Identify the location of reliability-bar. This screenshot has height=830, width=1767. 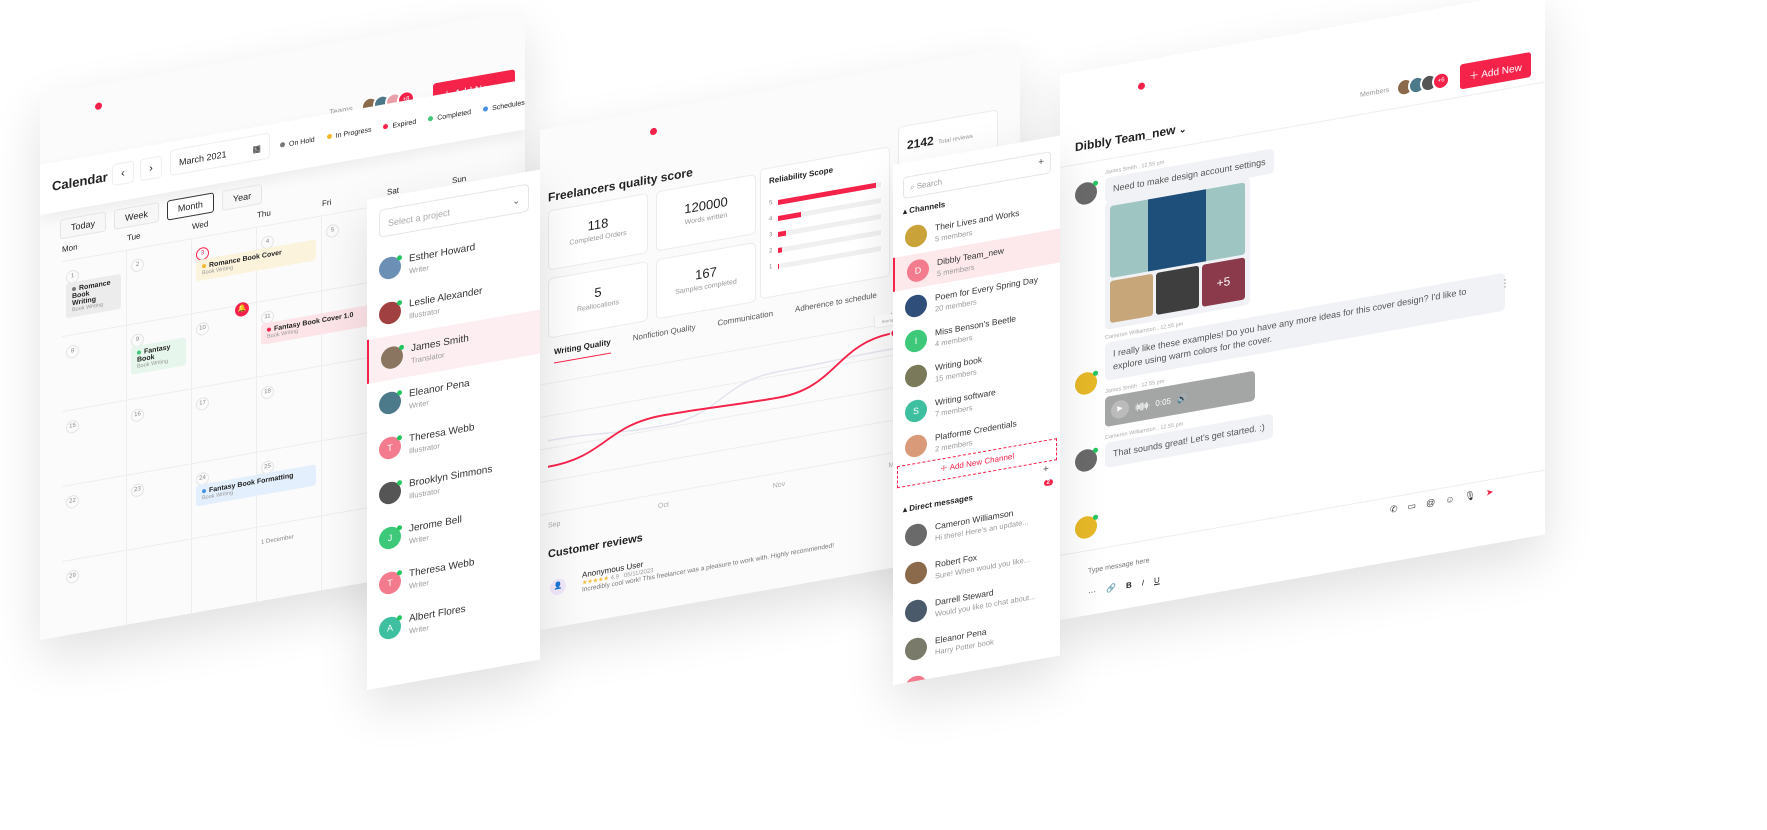
(782, 233).